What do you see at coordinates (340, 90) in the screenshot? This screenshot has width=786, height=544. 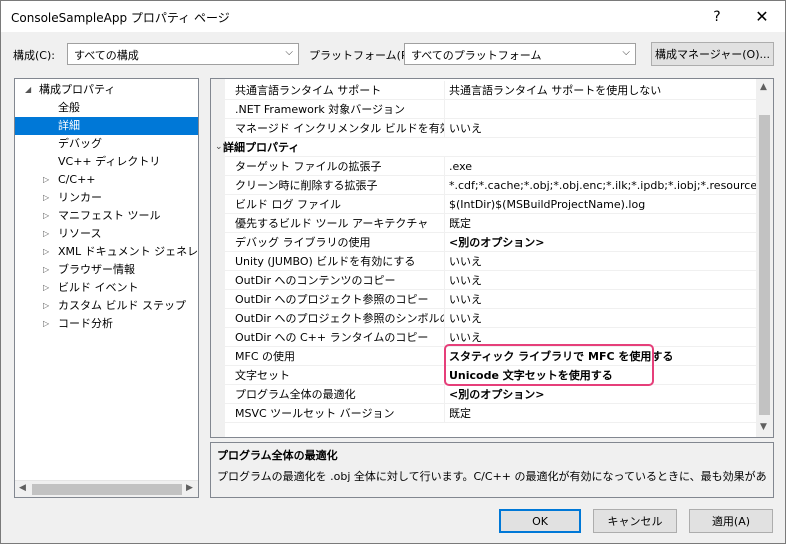 I see `property-name: 共通言語ランタイム サポート` at bounding box center [340, 90].